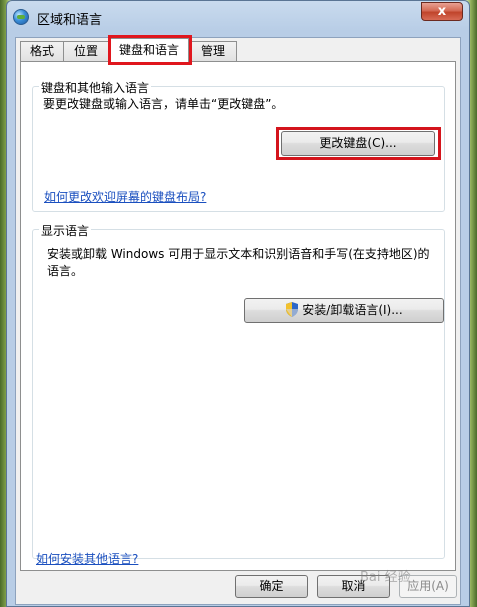  What do you see at coordinates (87, 558) in the screenshot?
I see `install-languages-link: 如何安装其他语言?` at bounding box center [87, 558].